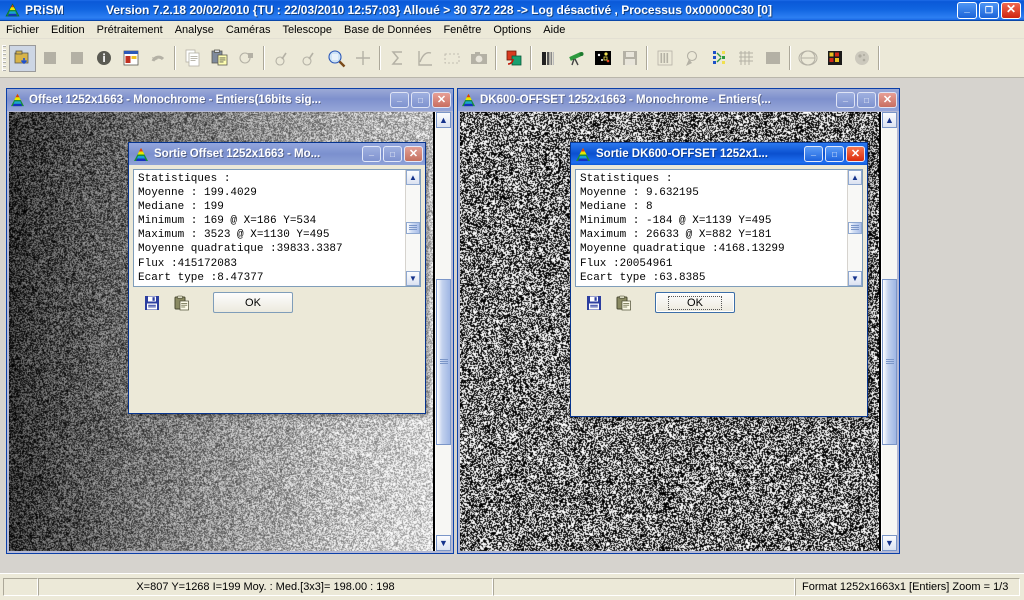 The height and width of the screenshot is (600, 1024). What do you see at coordinates (866, 100) in the screenshot?
I see `image-window-dk600-maximize-button: □` at bounding box center [866, 100].